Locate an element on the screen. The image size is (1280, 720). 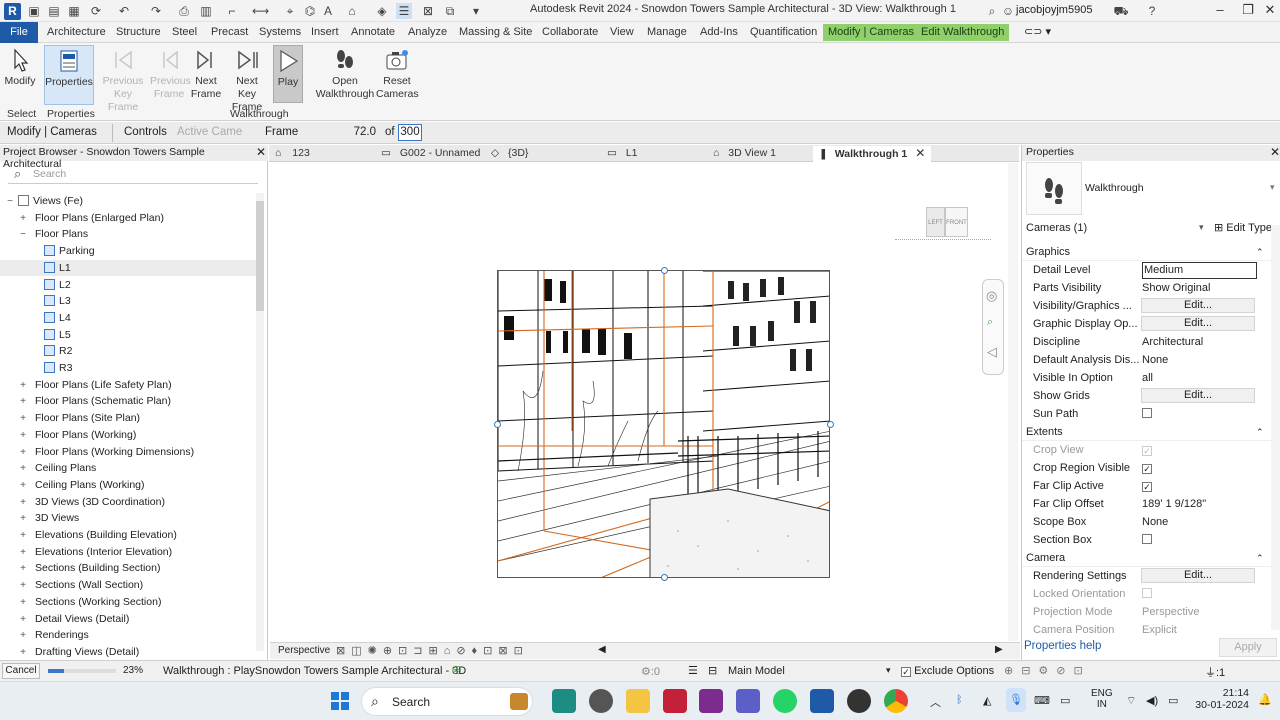
tree-item: Parking is located at coordinates (128, 251).